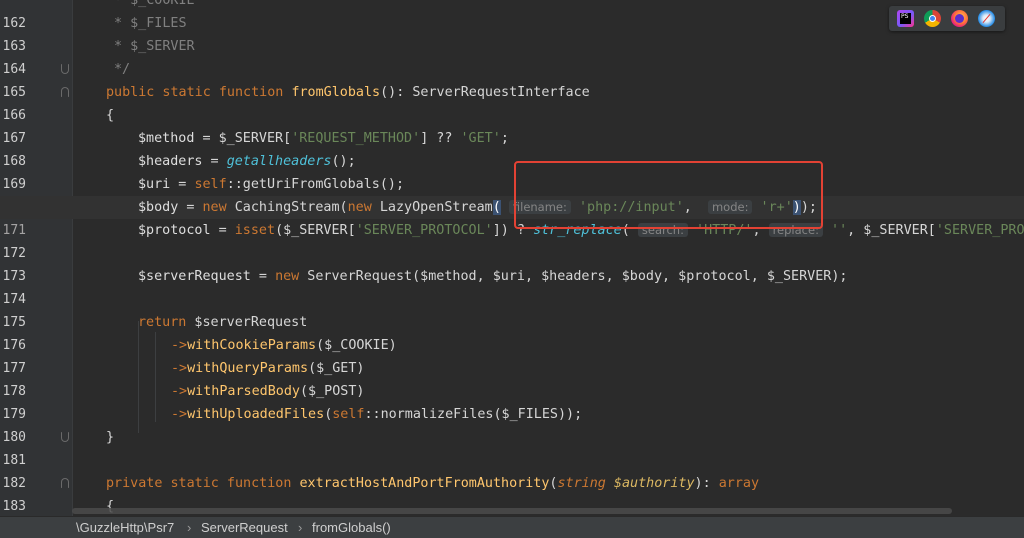 The image size is (1024, 538). I want to click on doc-comment: * $_SERVER, so click(154, 46).